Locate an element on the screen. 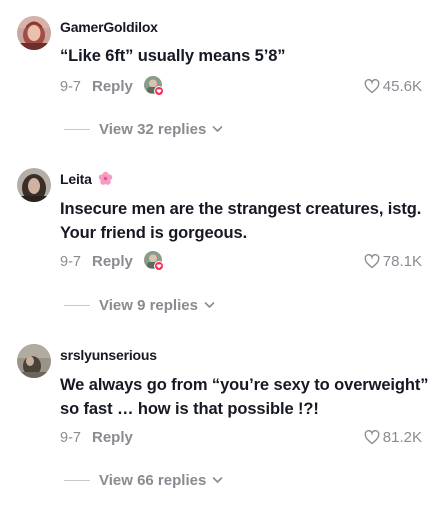  like-button: 45.6K is located at coordinates (393, 86).